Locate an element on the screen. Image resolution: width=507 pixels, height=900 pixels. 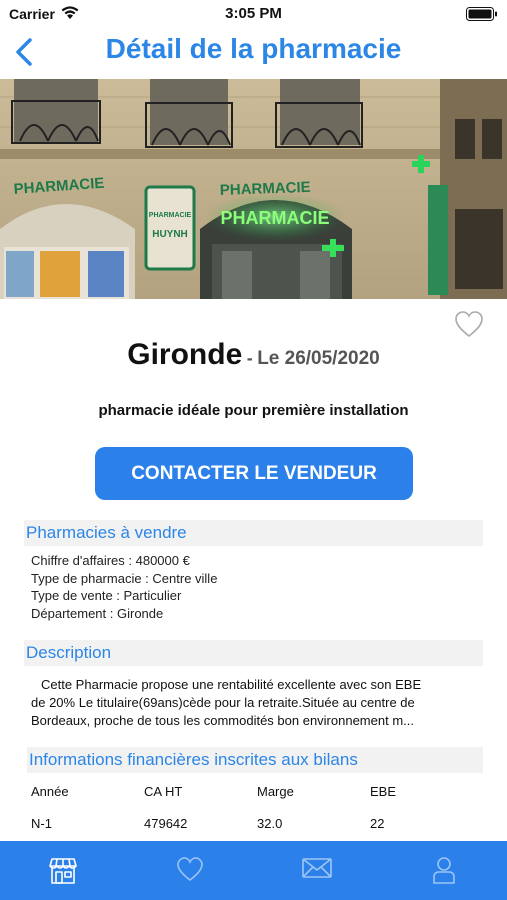
cell-ebe: 22 is located at coordinates (377, 823).